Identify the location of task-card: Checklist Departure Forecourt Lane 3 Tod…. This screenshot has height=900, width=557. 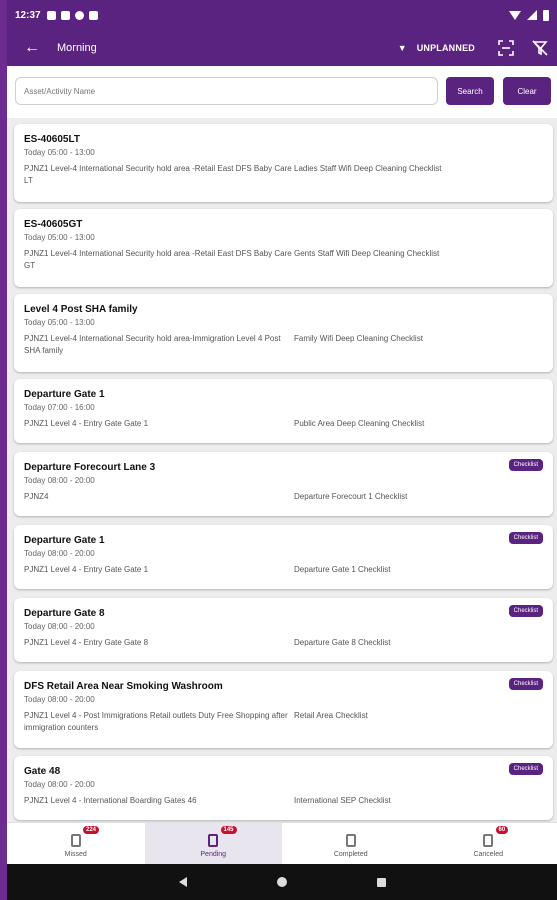
(283, 484).